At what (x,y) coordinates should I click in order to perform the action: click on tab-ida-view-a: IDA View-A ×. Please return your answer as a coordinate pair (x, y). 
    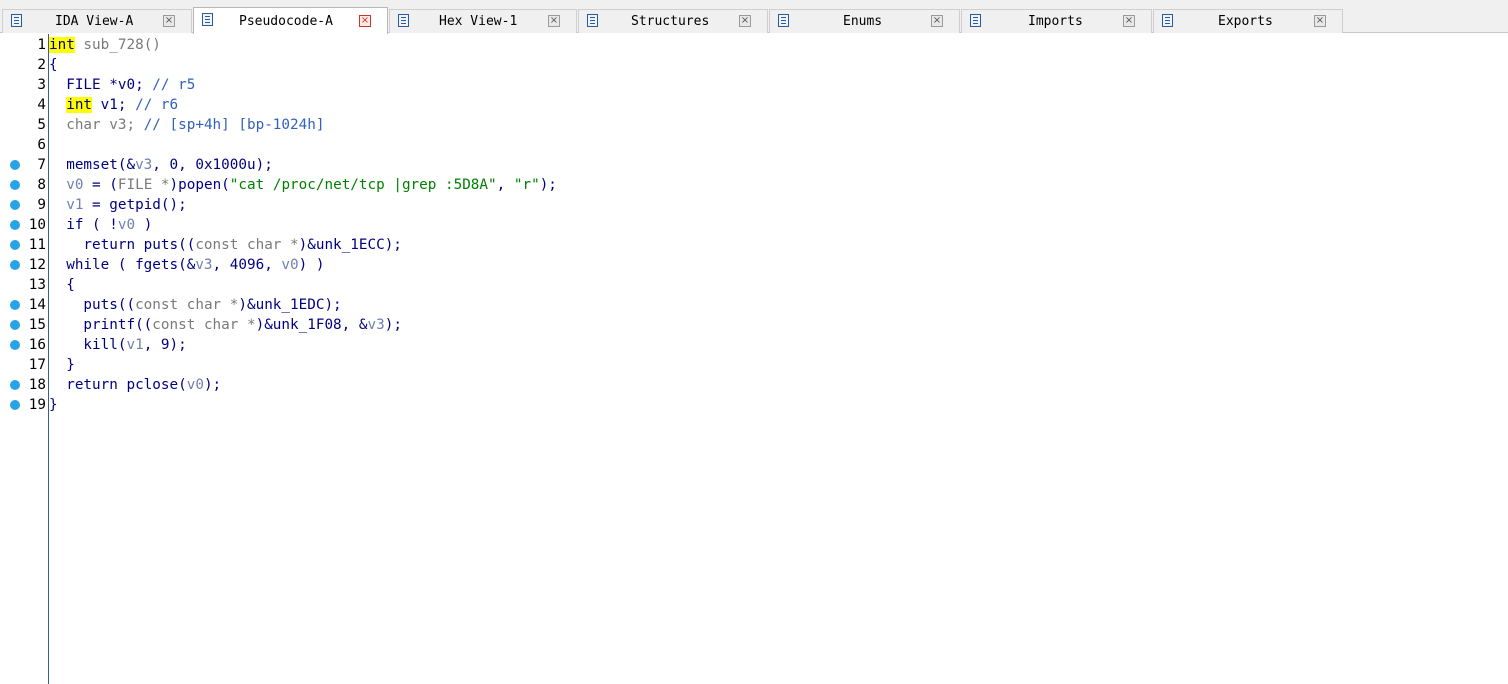
    Looking at the image, I should click on (97, 21).